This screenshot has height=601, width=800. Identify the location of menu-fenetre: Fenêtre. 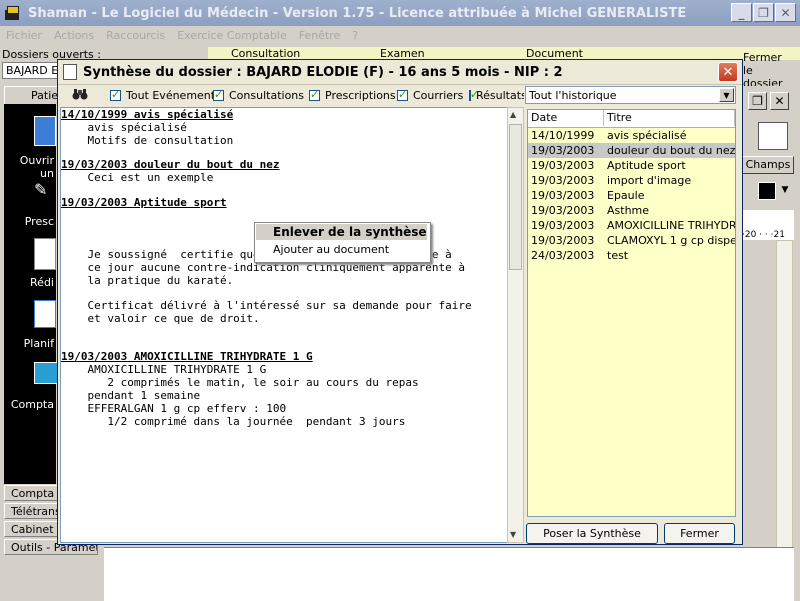
(320, 35).